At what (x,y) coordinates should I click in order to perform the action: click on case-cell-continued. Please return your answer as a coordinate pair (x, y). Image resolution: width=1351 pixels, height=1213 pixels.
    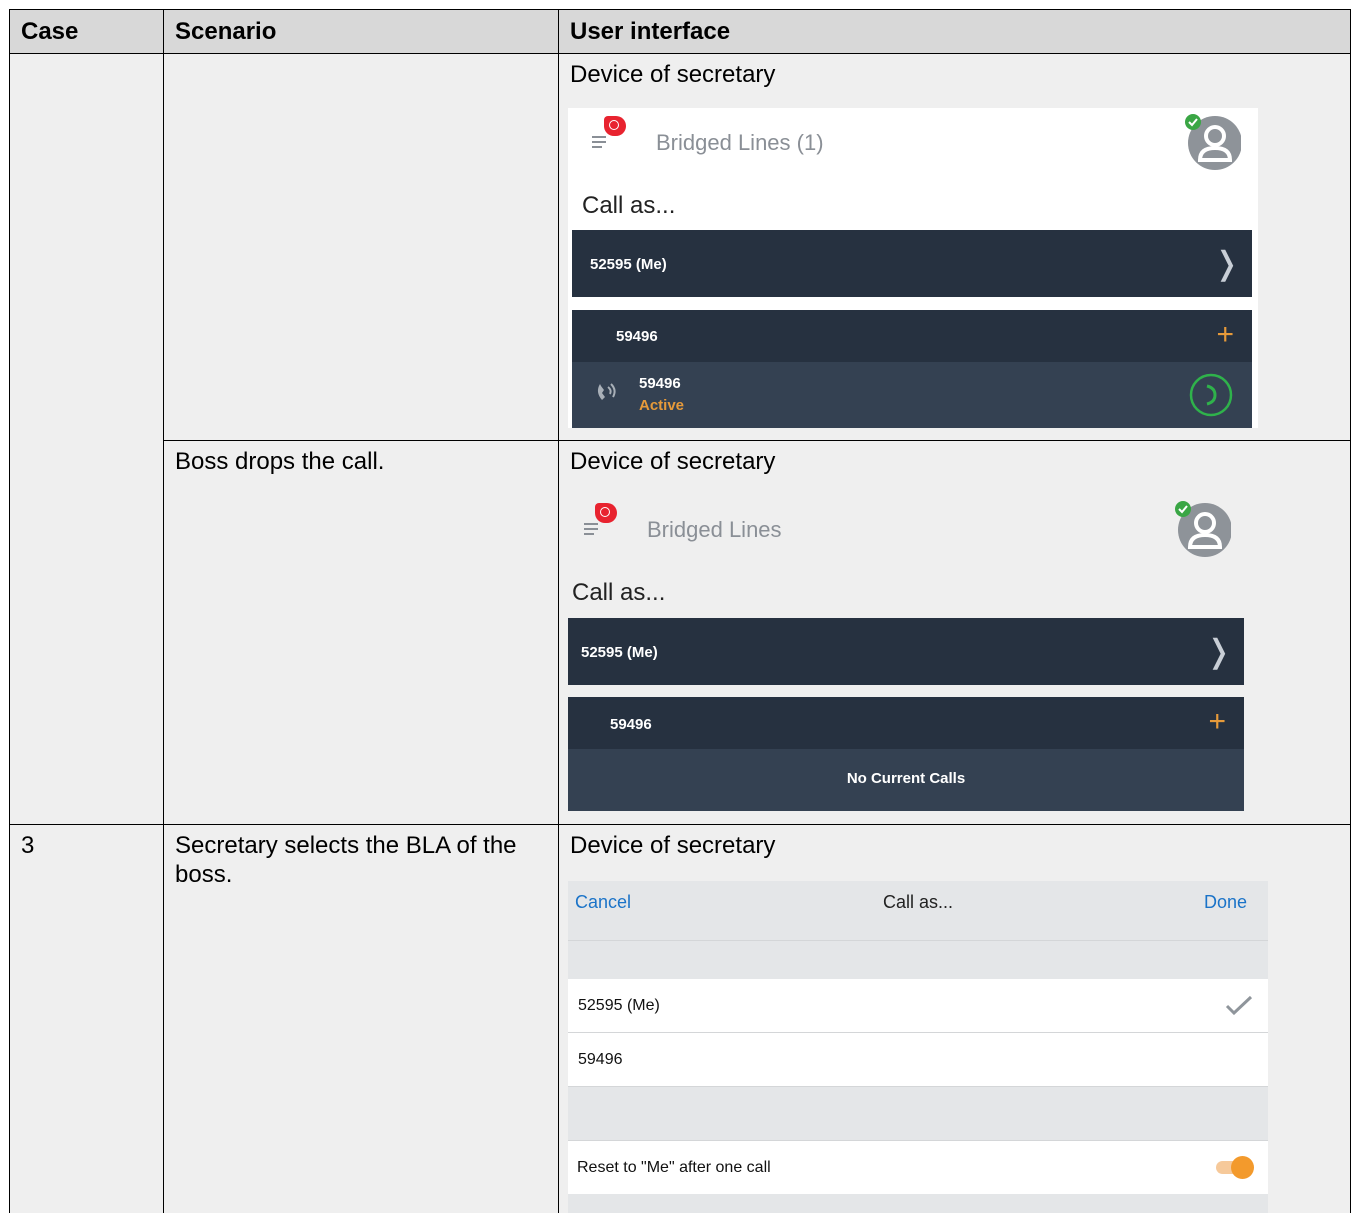
    Looking at the image, I should click on (86, 438).